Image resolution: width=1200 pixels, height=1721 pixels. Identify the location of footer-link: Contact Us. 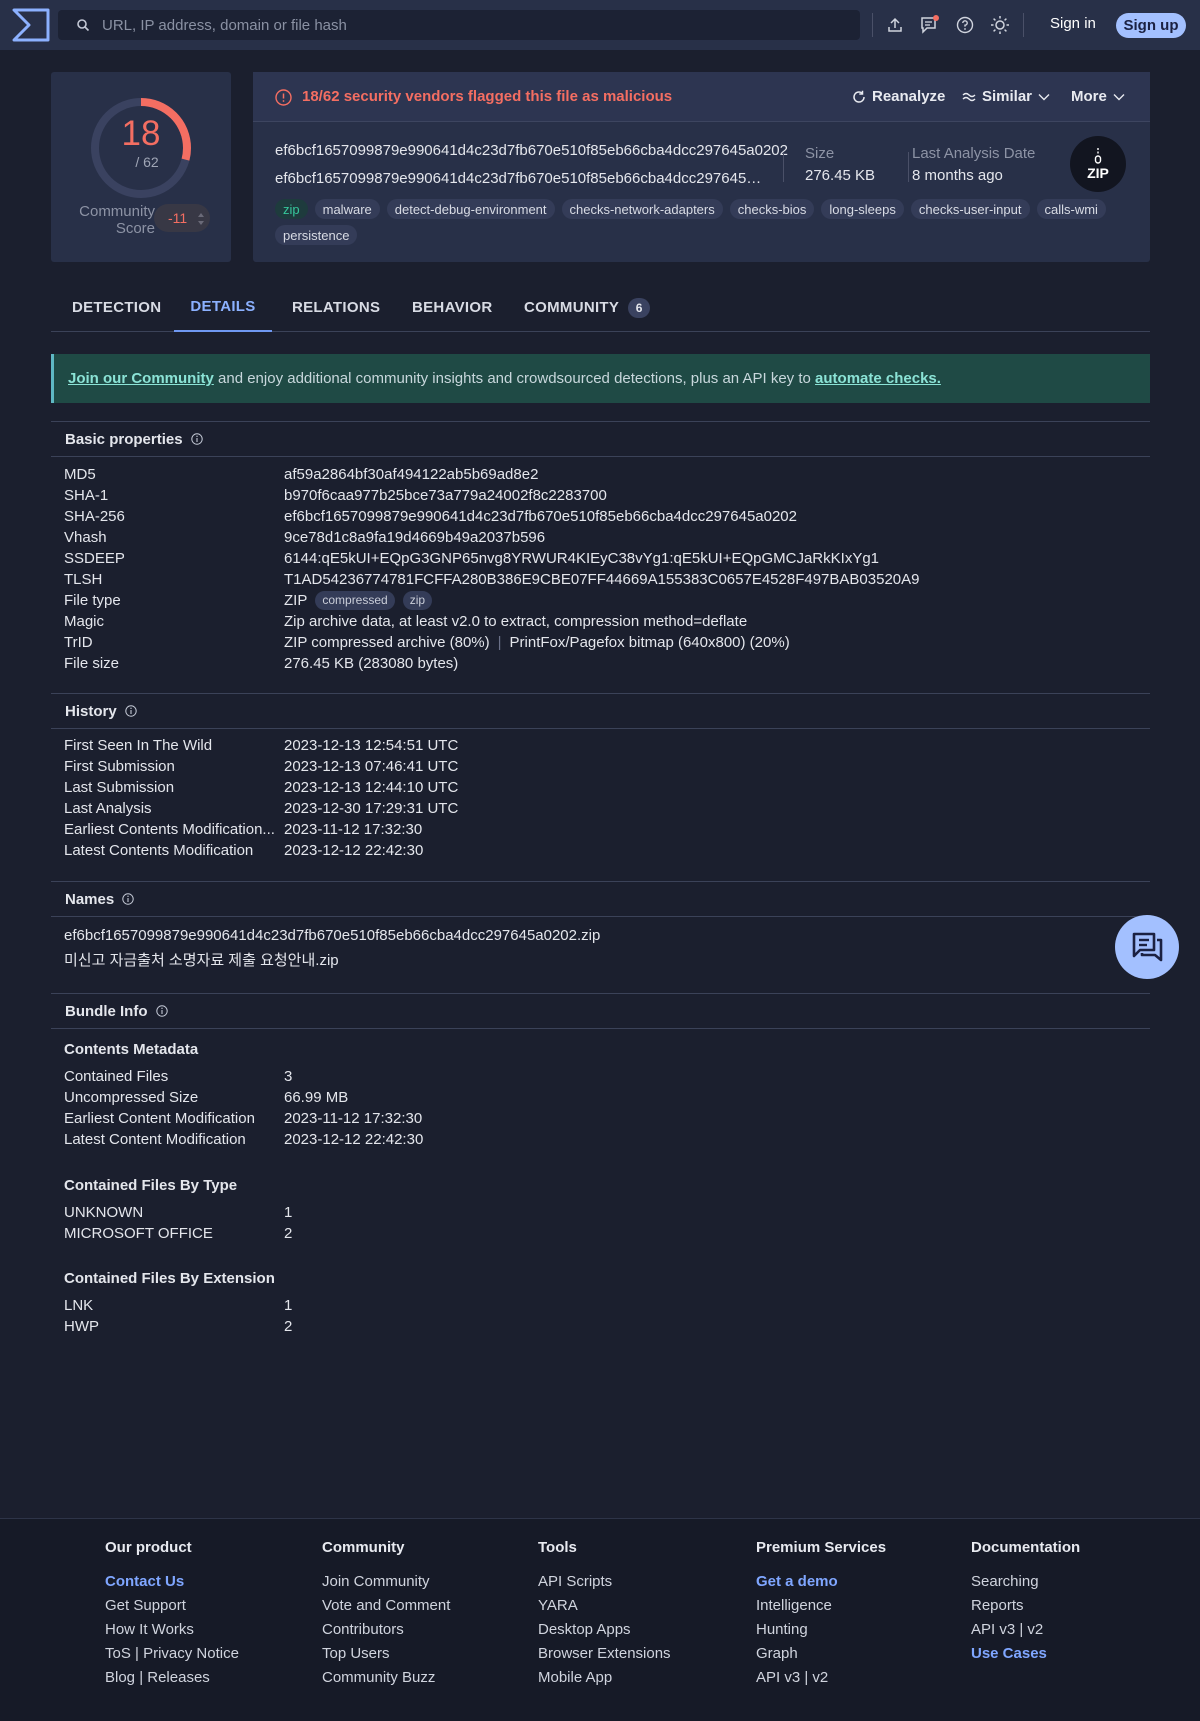
(172, 1582).